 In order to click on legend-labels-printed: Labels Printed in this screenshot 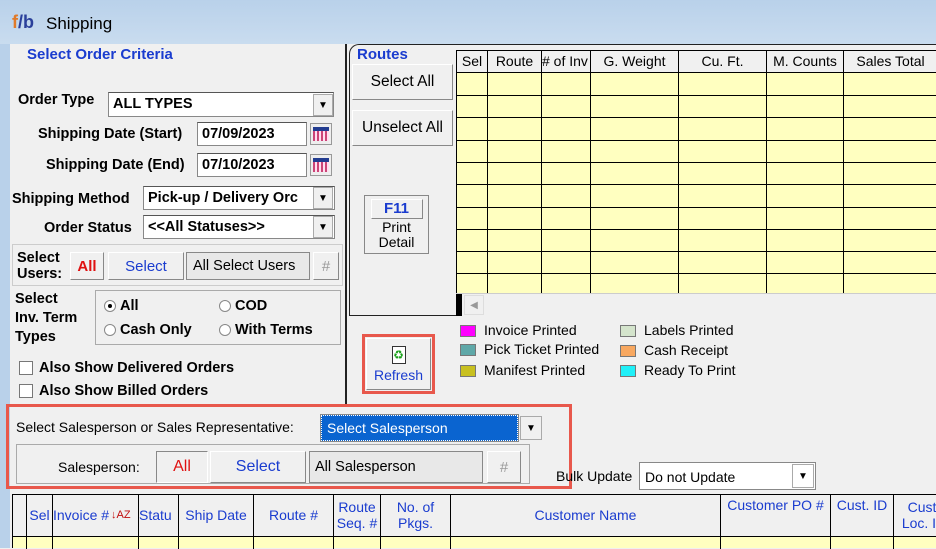, I will do `click(677, 330)`.